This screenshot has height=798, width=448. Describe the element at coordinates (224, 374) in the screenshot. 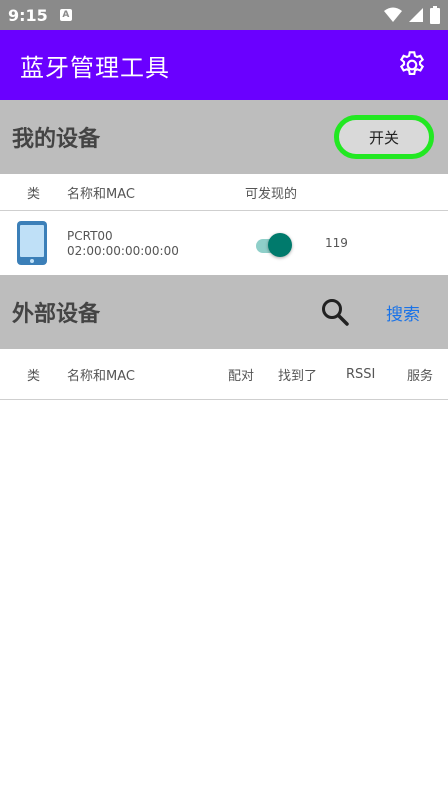

I see `external-devices-column-header: 类 名称和MAC 配对 找到了 RSSI 服务` at that location.